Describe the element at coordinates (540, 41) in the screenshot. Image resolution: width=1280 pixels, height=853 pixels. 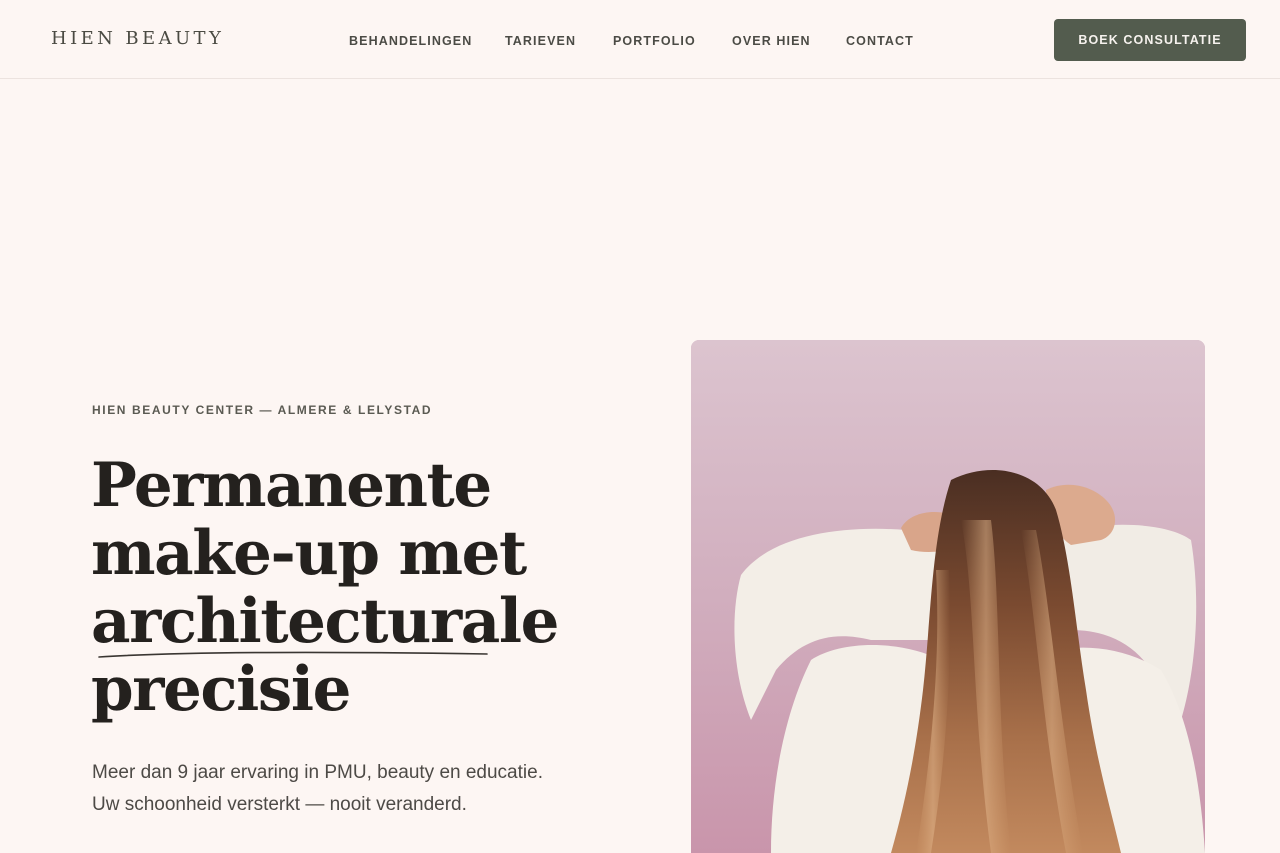
I see `nav-item-tarieven: TARIEVEN` at that location.